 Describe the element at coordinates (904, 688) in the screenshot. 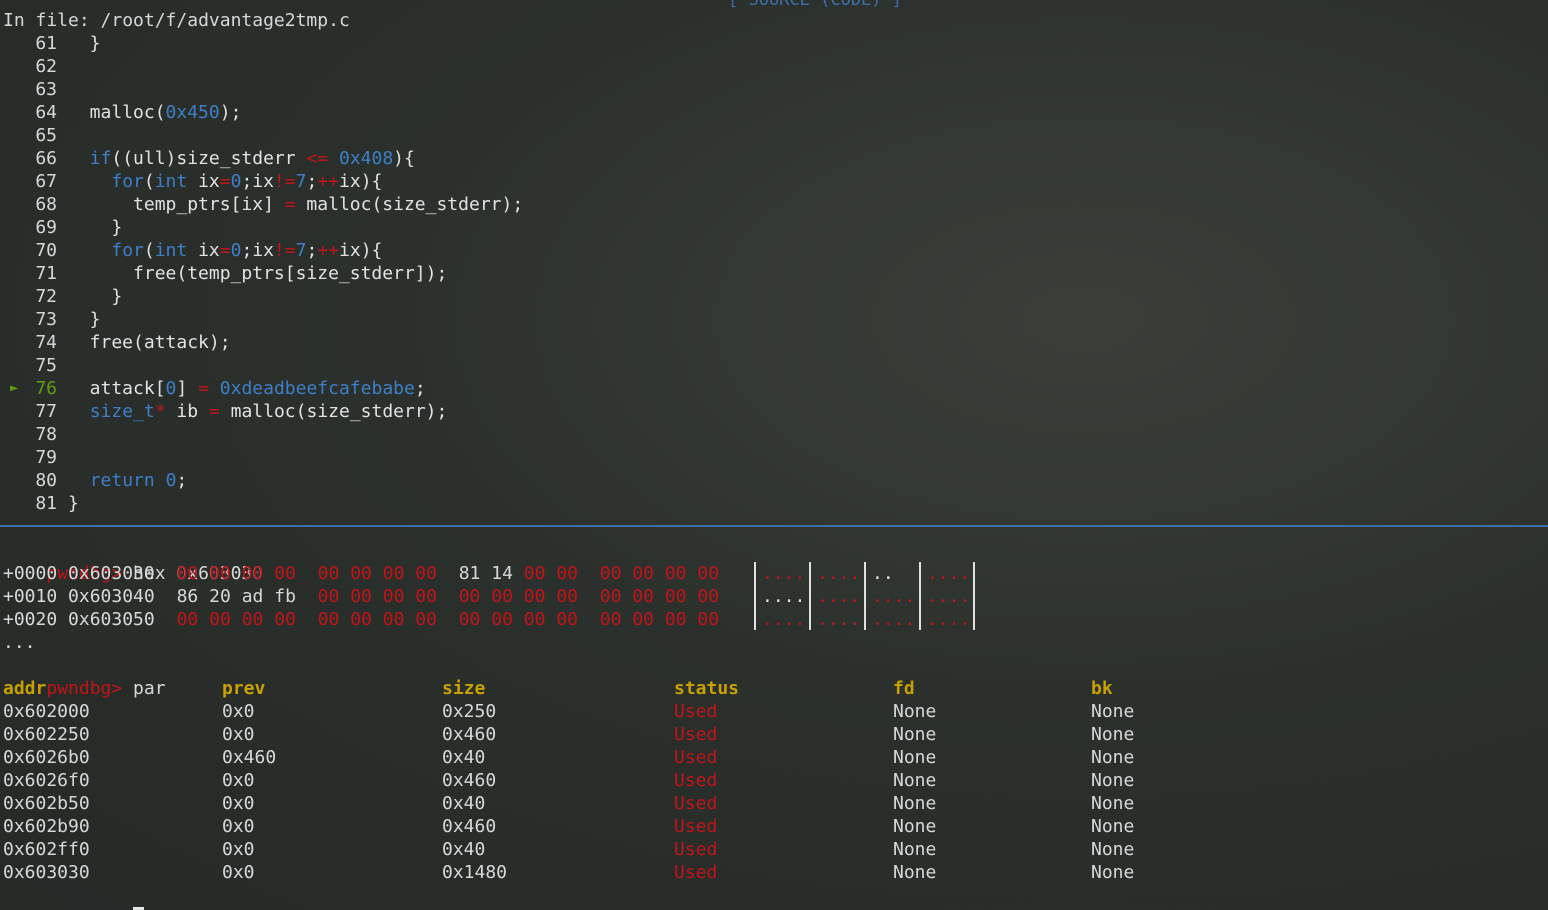

I see `column-header-fd: fd` at that location.